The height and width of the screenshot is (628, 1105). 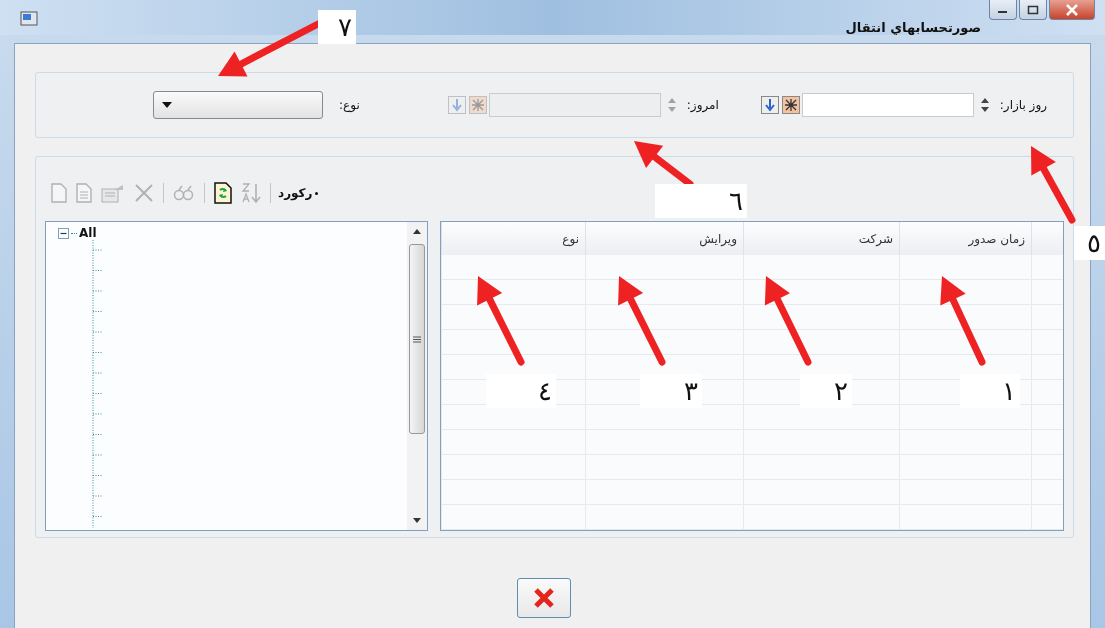 What do you see at coordinates (349, 105) in the screenshot?
I see `field-label: نوع:` at bounding box center [349, 105].